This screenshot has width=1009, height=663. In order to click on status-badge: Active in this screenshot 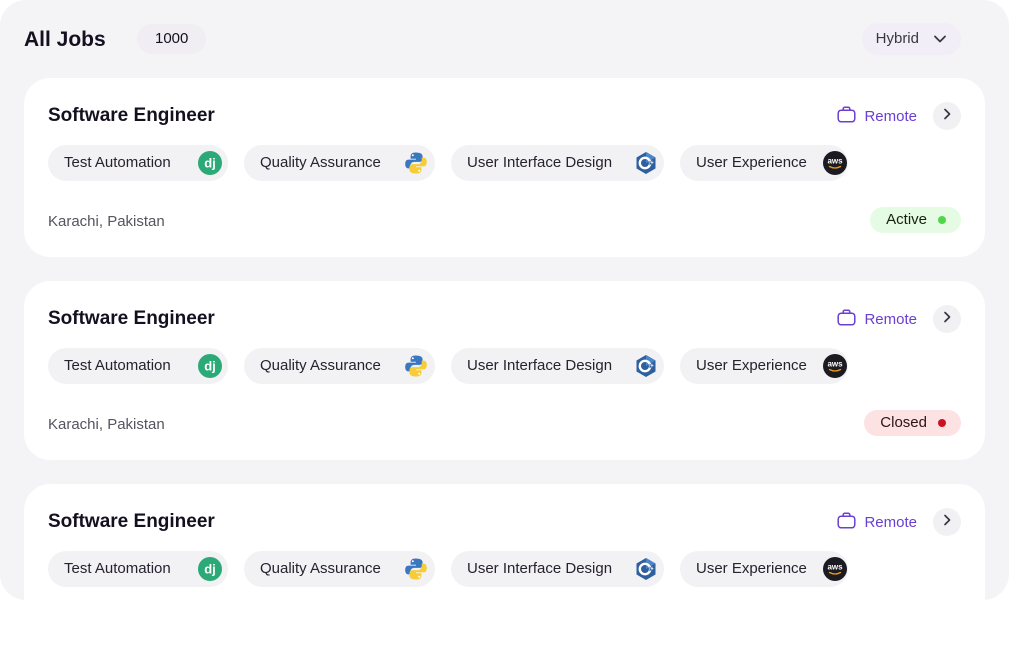, I will do `click(915, 220)`.